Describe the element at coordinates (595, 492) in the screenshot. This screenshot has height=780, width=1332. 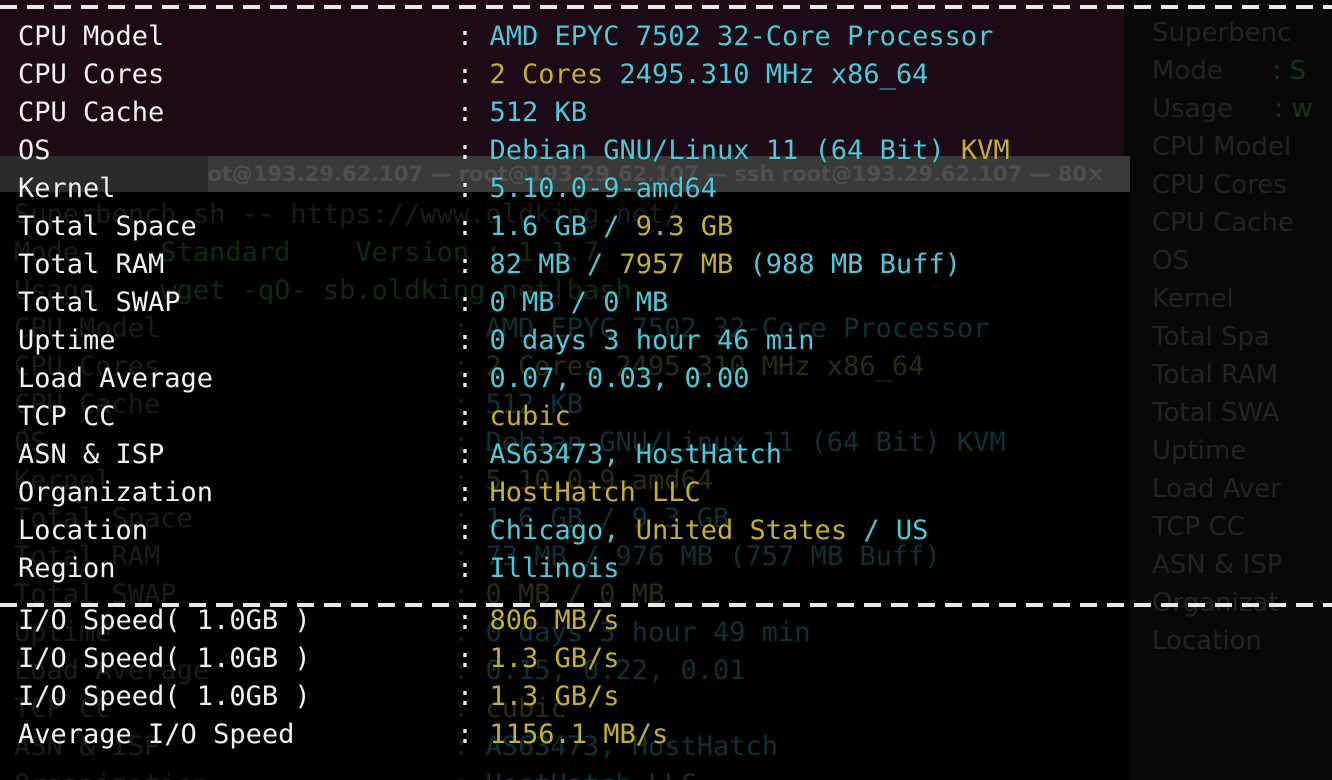
I see `row-value: HostHatch LLC` at that location.